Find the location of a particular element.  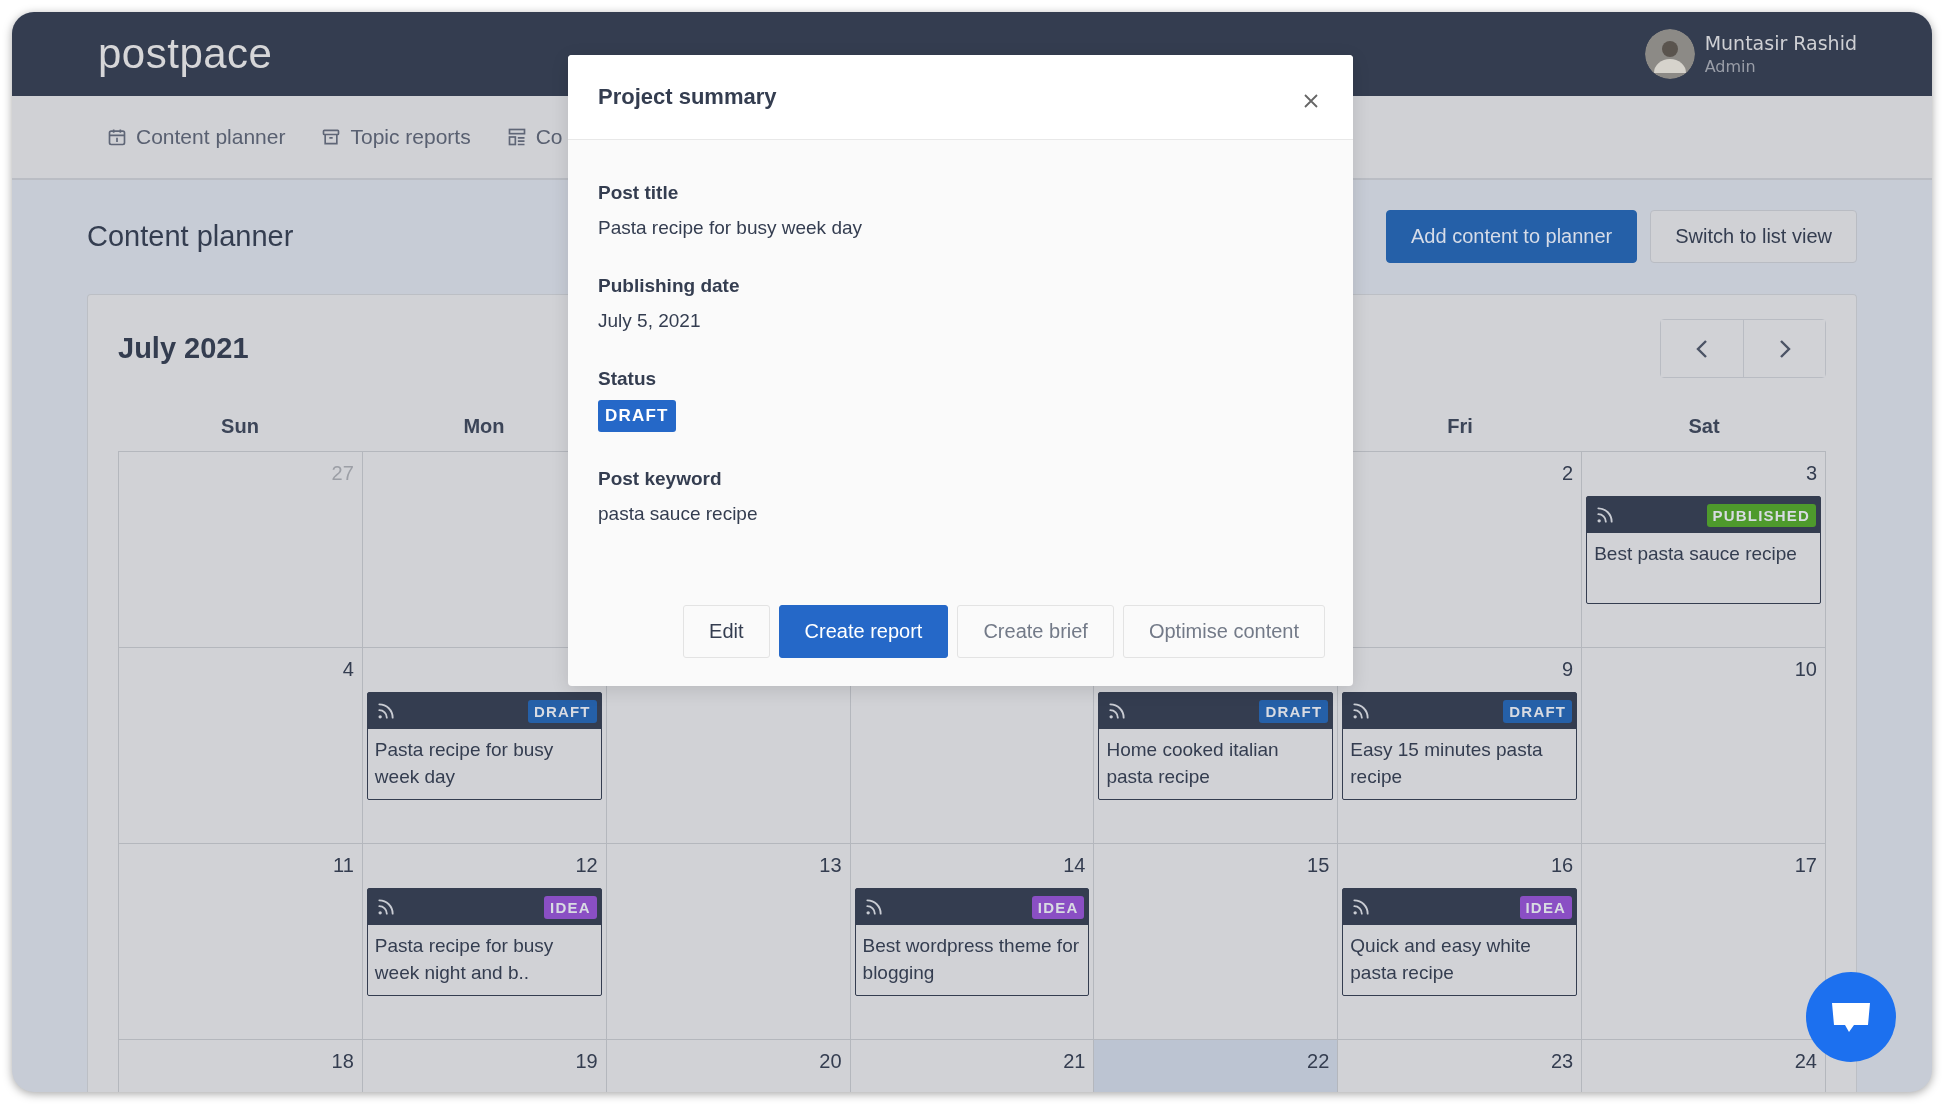

logo: postpace is located at coordinates (185, 54).